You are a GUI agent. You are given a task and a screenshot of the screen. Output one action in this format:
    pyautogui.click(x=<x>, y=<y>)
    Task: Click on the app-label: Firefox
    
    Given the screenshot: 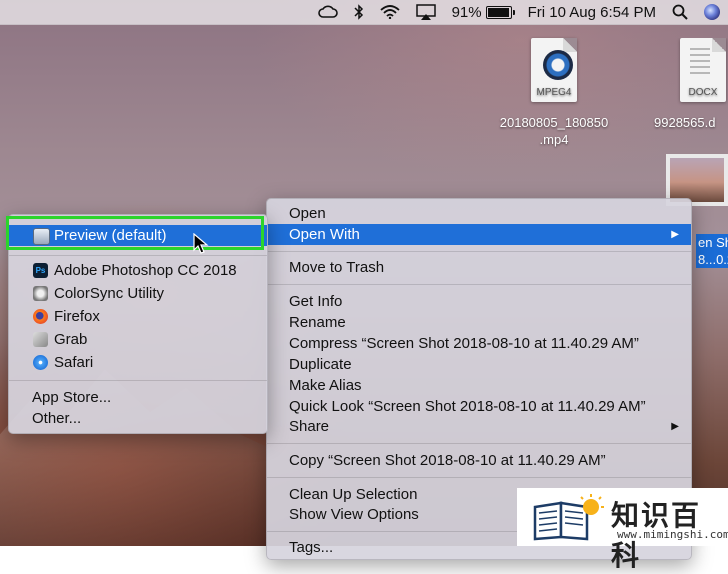 What is the action you would take?
    pyautogui.click(x=77, y=316)
    